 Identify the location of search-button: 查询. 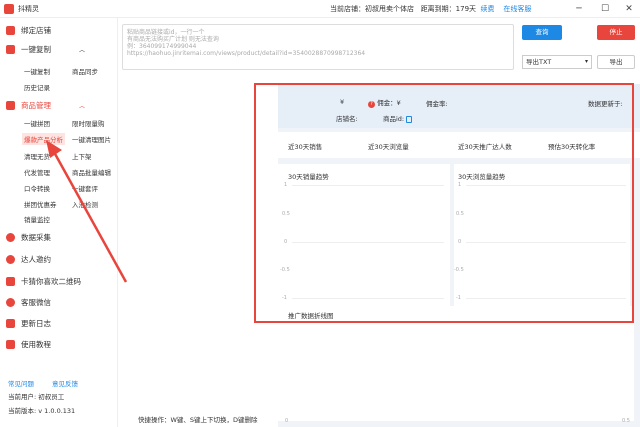
(542, 32).